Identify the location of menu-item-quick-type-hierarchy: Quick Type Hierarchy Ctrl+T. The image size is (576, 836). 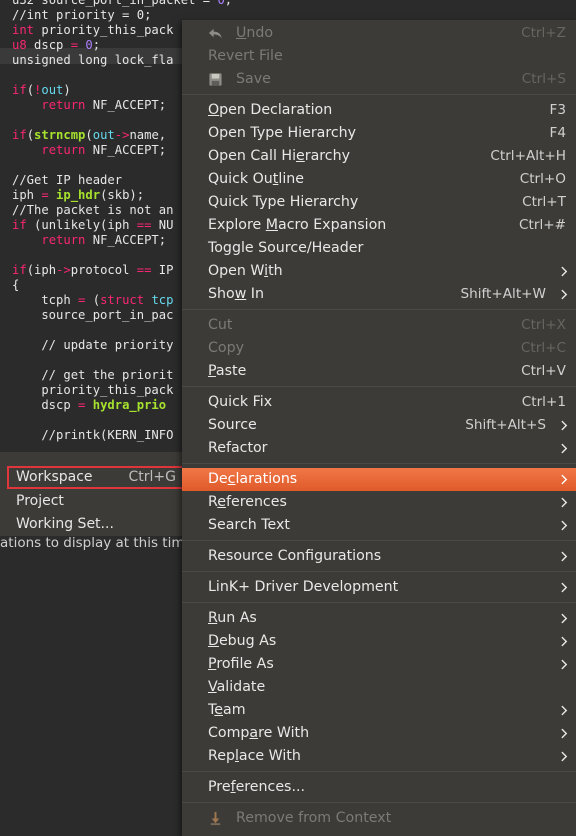
(379, 202).